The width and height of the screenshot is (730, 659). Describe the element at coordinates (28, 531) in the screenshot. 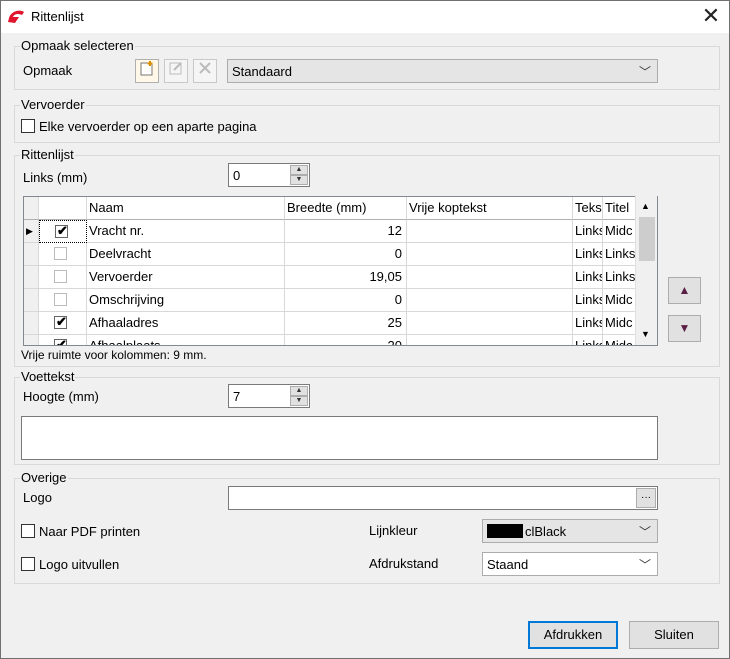

I see `pdf-print-checkbox` at that location.